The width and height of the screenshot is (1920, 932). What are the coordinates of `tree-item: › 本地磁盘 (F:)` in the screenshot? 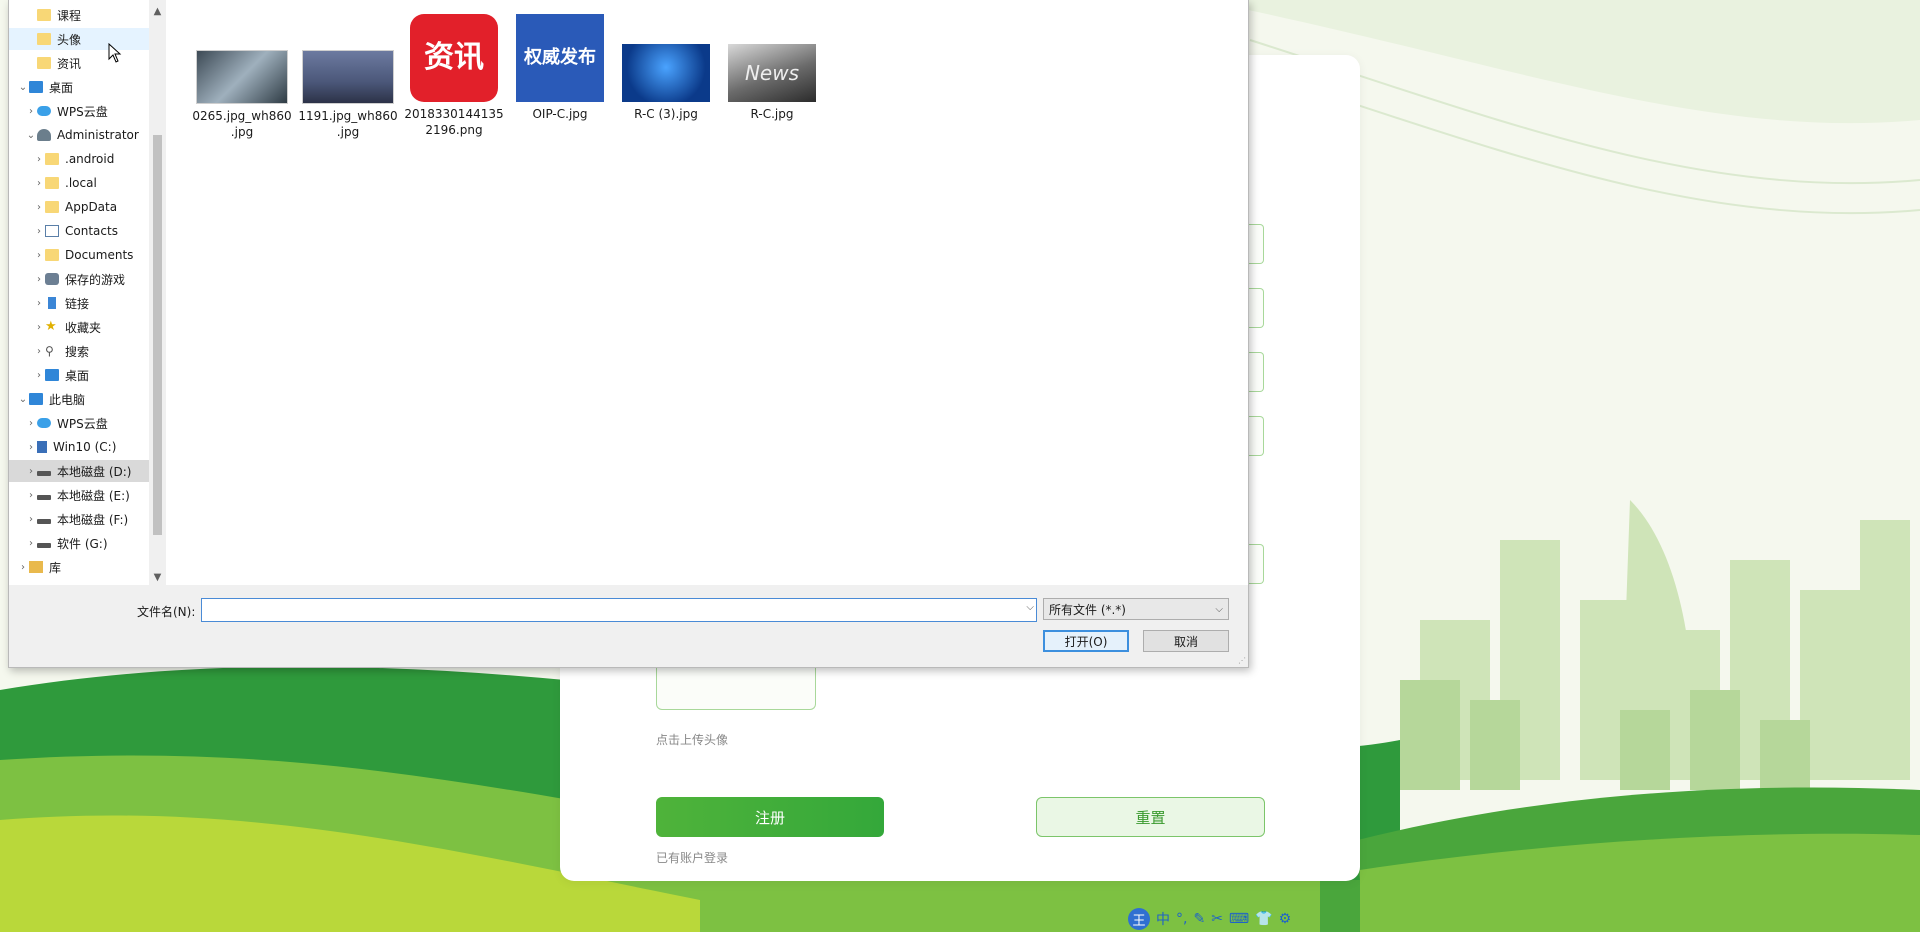 It's located at (79, 519).